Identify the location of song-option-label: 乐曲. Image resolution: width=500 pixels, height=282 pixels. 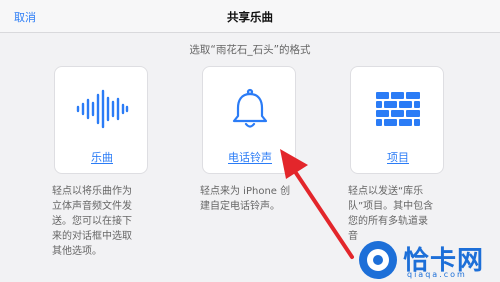
(102, 157).